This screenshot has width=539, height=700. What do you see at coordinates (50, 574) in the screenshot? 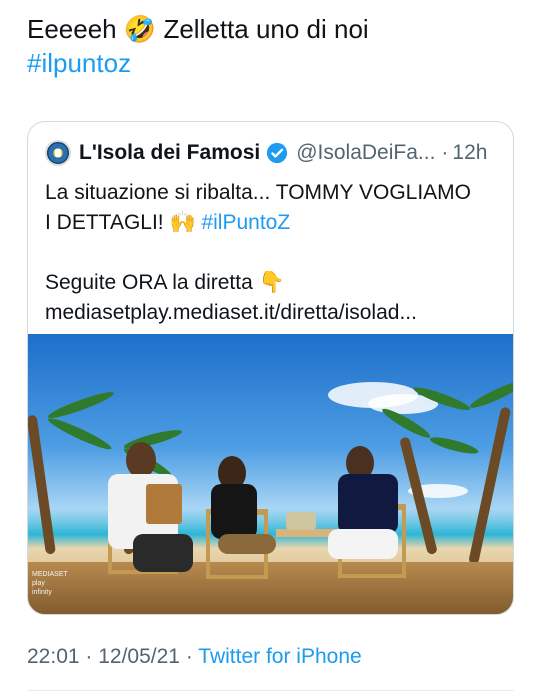
I see `watermark-text: MEDIASET` at bounding box center [50, 574].